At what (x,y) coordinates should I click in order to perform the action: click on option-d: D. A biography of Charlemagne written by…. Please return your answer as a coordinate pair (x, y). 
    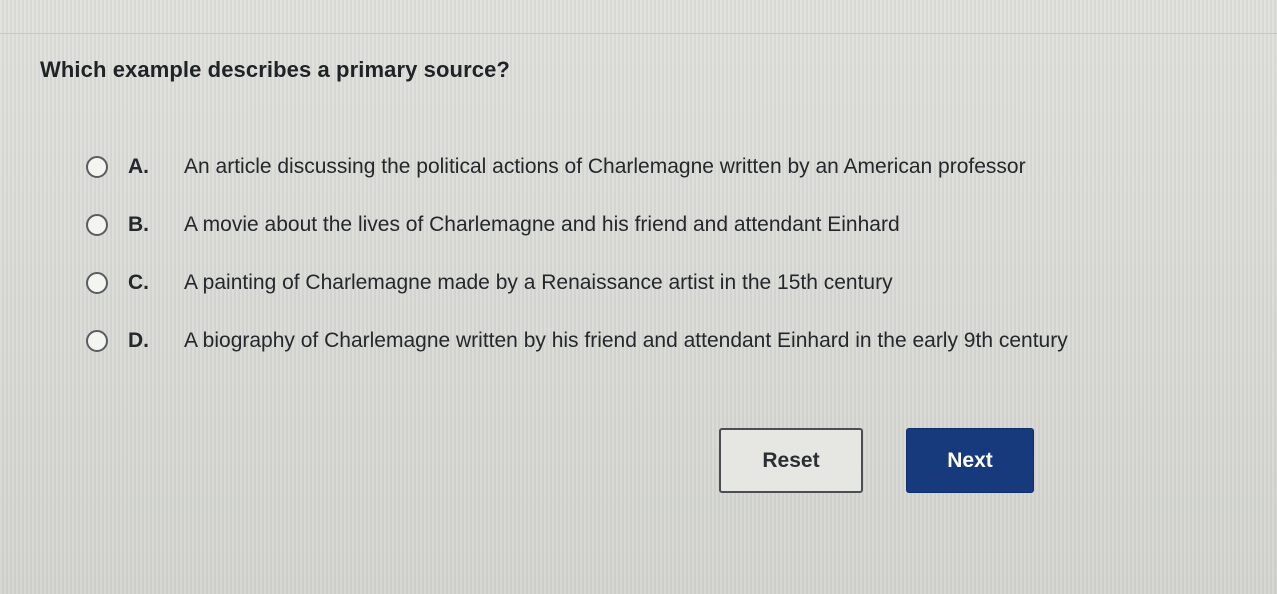
    Looking at the image, I should click on (676, 341).